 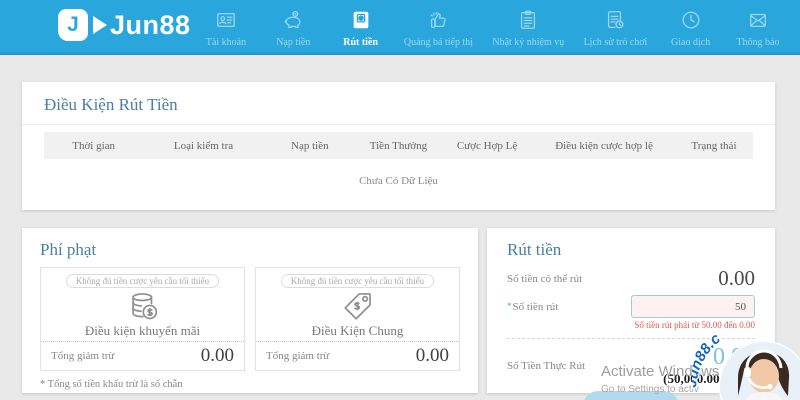 What do you see at coordinates (736, 278) in the screenshot?
I see `available-amount-value: 0.00` at bounding box center [736, 278].